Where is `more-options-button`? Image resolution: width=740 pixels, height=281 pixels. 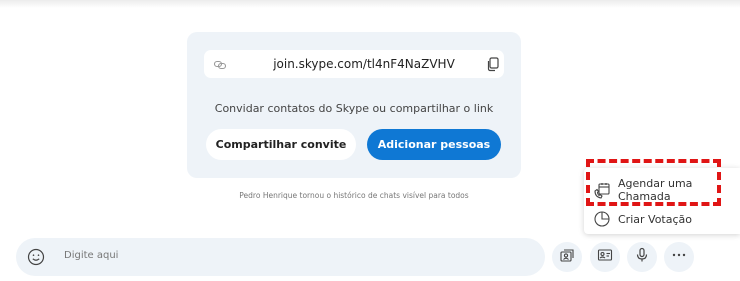 more-options-button is located at coordinates (679, 257).